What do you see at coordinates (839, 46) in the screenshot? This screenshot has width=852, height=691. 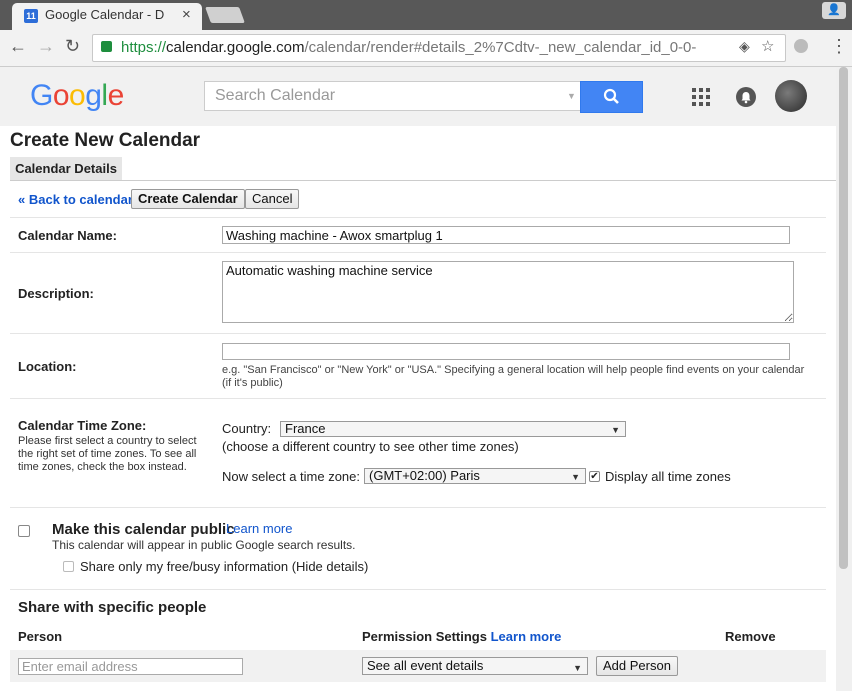 I see `menu-icon: ⋮` at bounding box center [839, 46].